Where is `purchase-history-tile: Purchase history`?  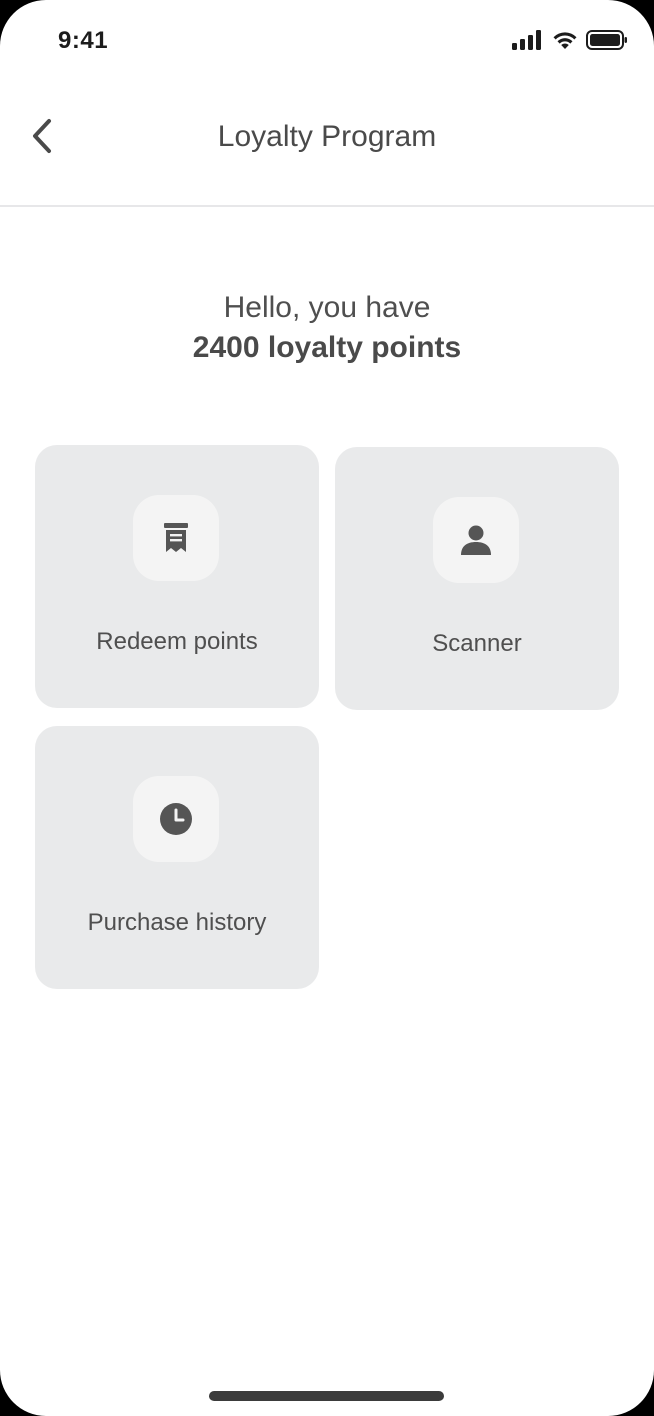 purchase-history-tile: Purchase history is located at coordinates (177, 857).